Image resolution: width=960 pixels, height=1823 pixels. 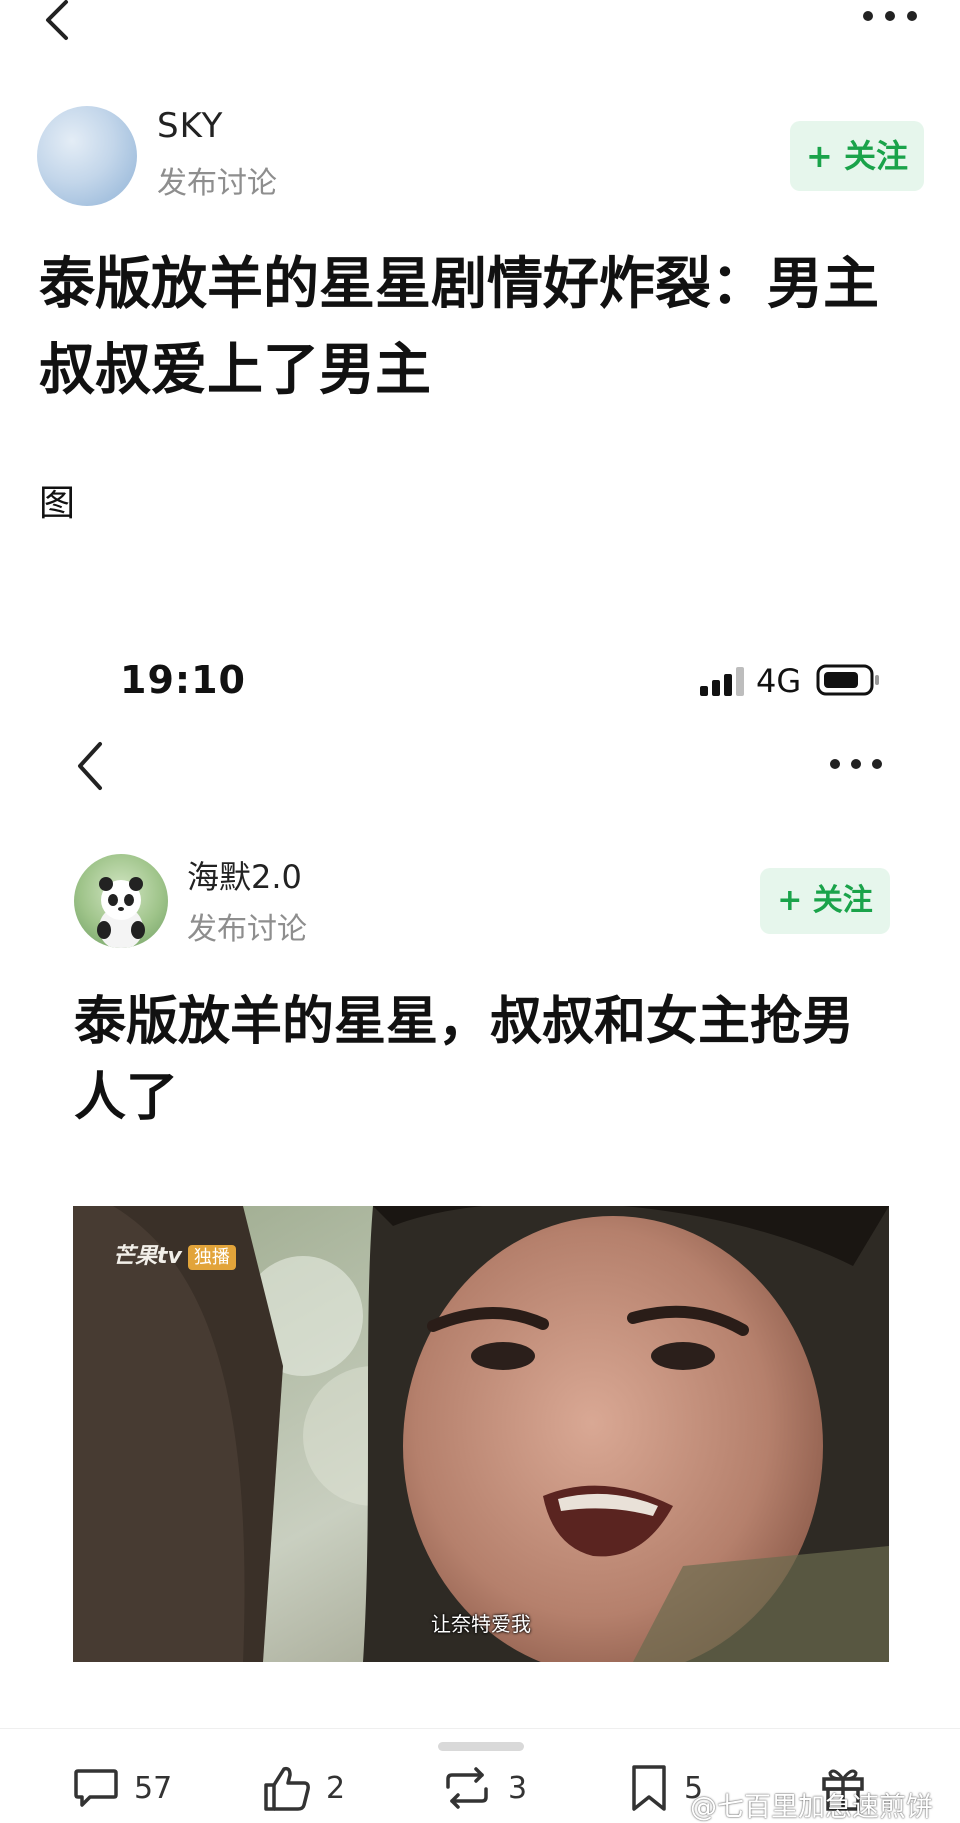 What do you see at coordinates (57, 503) in the screenshot?
I see `post-body-text: 图` at bounding box center [57, 503].